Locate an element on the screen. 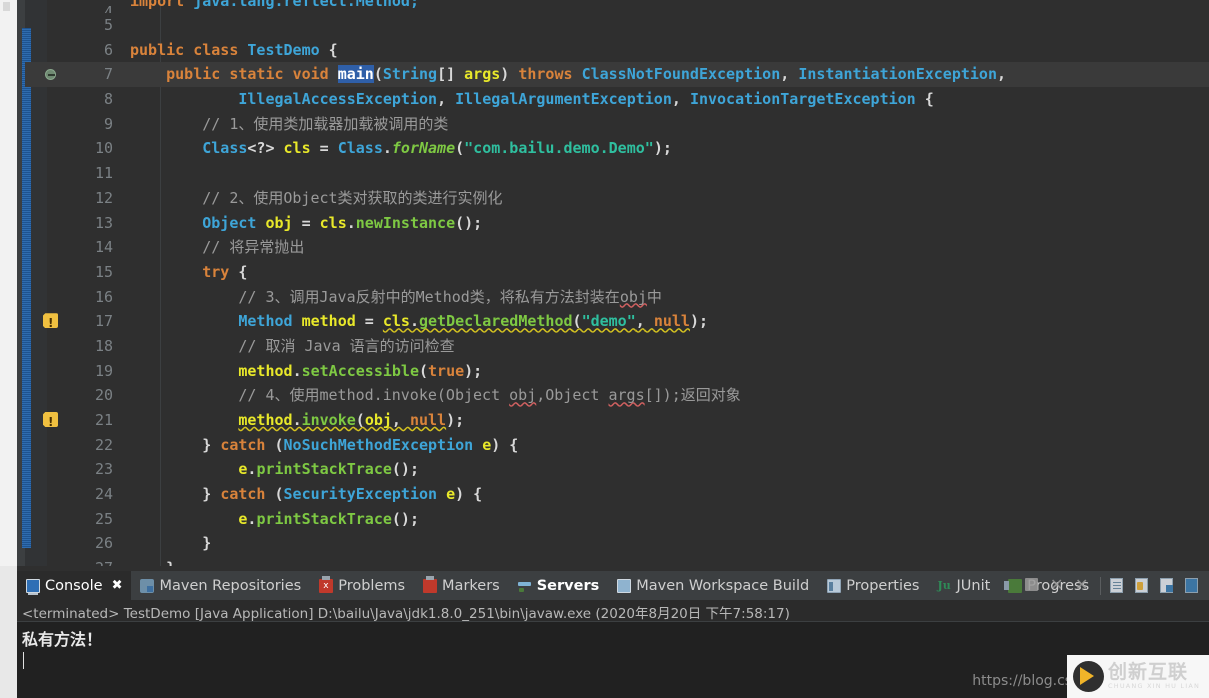 This screenshot has height=698, width=1209. code-token: ) is located at coordinates (509, 74).